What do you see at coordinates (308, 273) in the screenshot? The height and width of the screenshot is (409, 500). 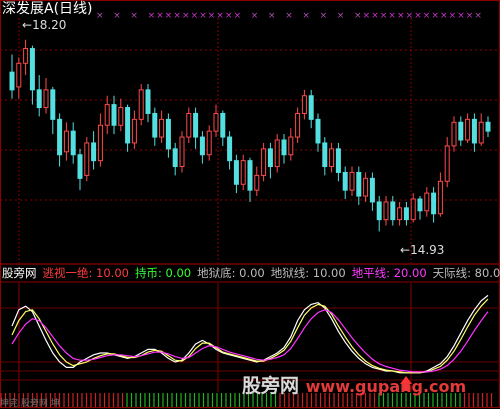 I see `indicator-item: 地狱线: 10.00` at bounding box center [308, 273].